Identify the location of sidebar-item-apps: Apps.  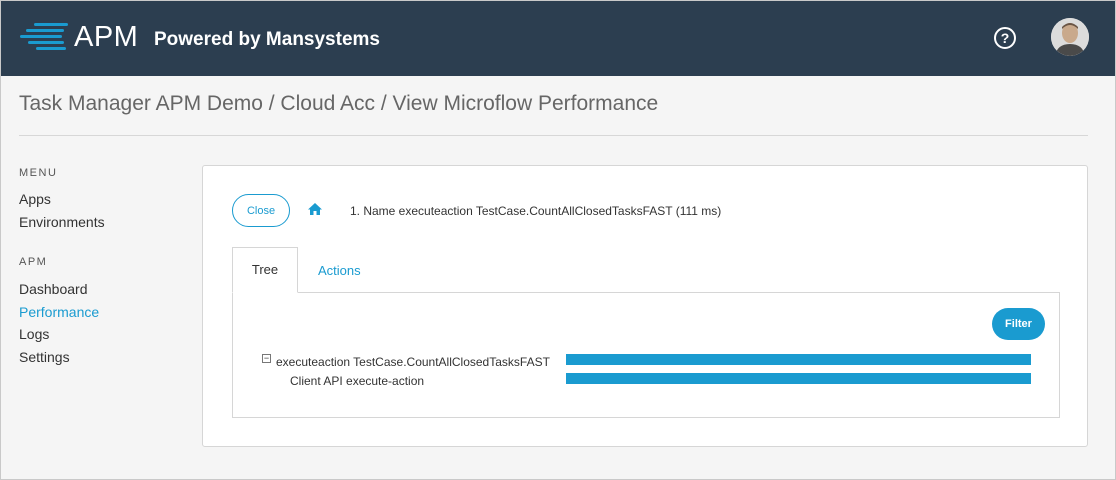
(35, 199).